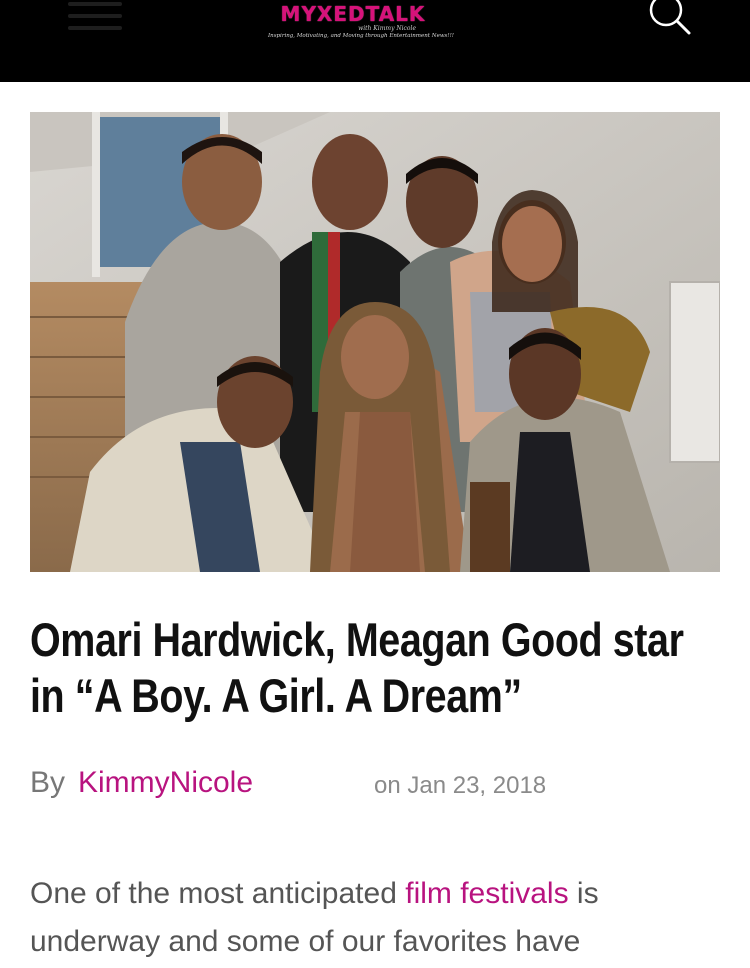 The image size is (750, 968). What do you see at coordinates (353, 14) in the screenshot?
I see `logo-text: MYXEDTALK` at bounding box center [353, 14].